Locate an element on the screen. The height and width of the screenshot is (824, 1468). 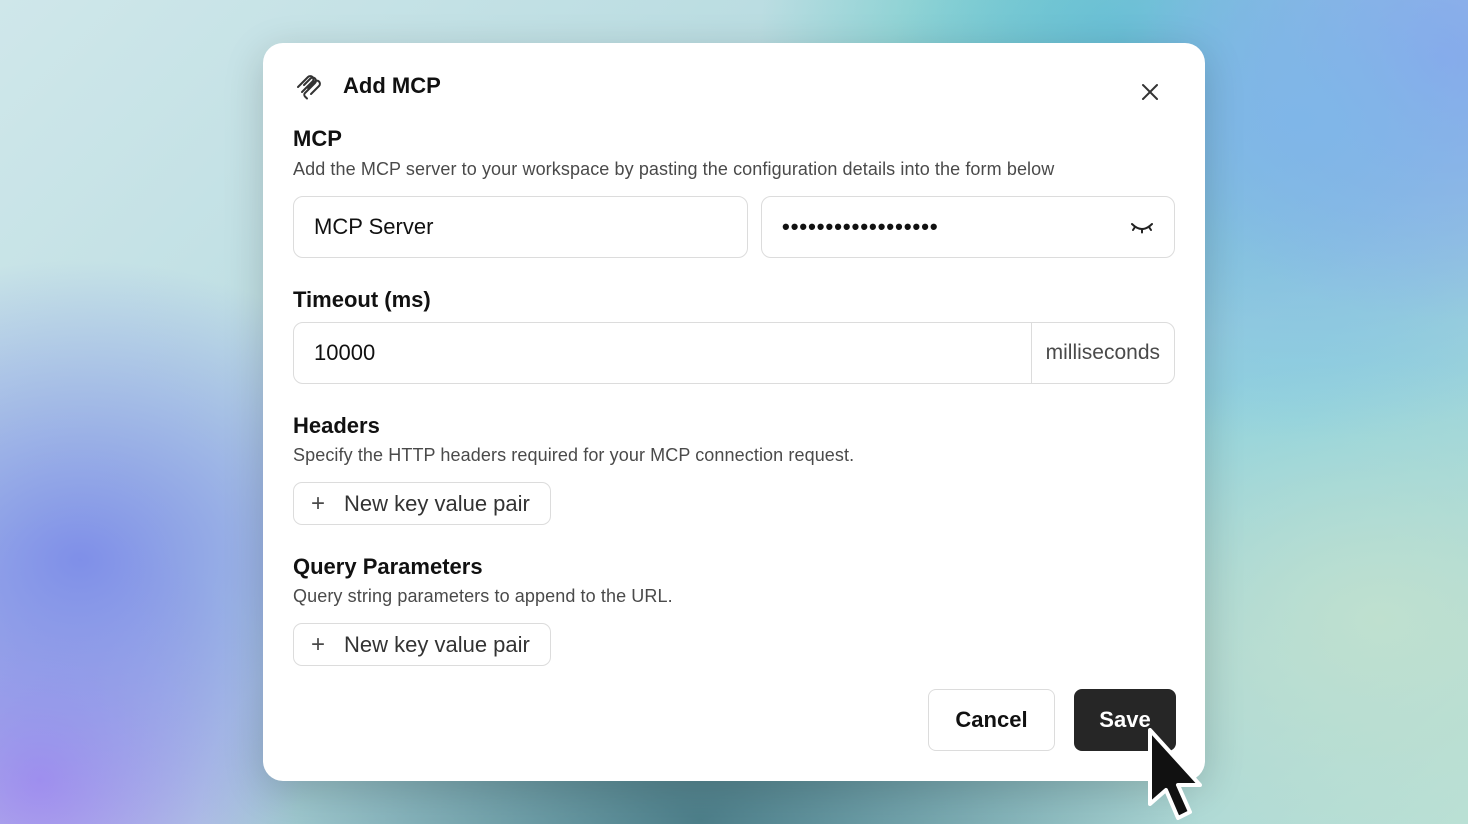
secret-value: •••••••••••••••••• is located at coordinates (860, 226).